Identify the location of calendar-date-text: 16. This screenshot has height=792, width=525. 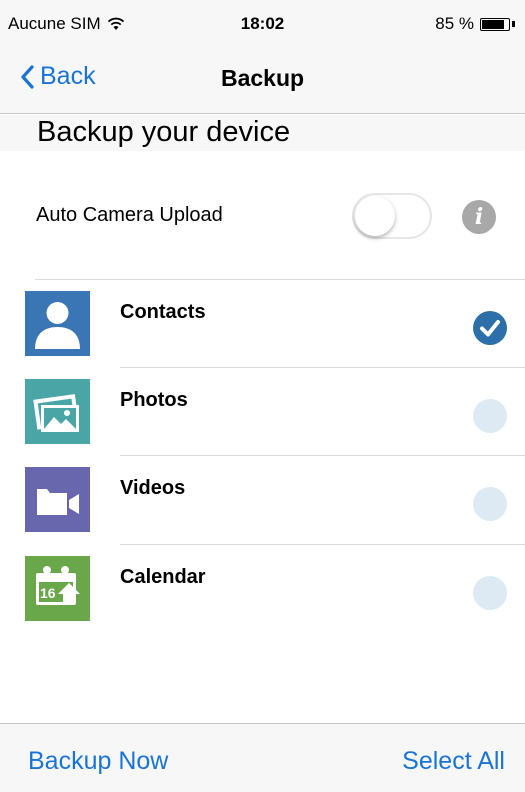
(48, 593).